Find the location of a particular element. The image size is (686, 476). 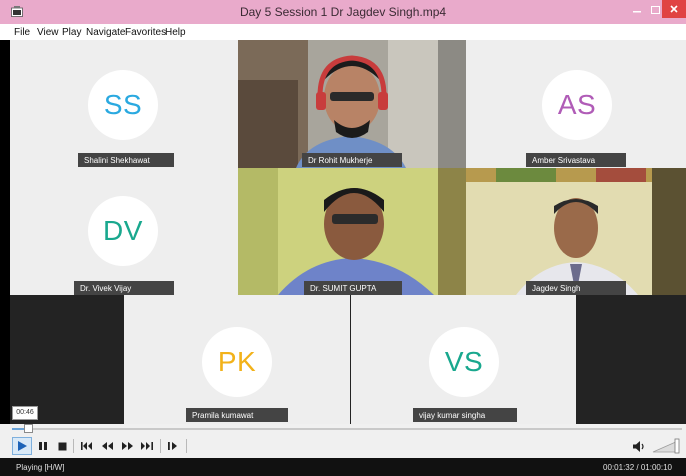

pause-icon is located at coordinates (43, 446).